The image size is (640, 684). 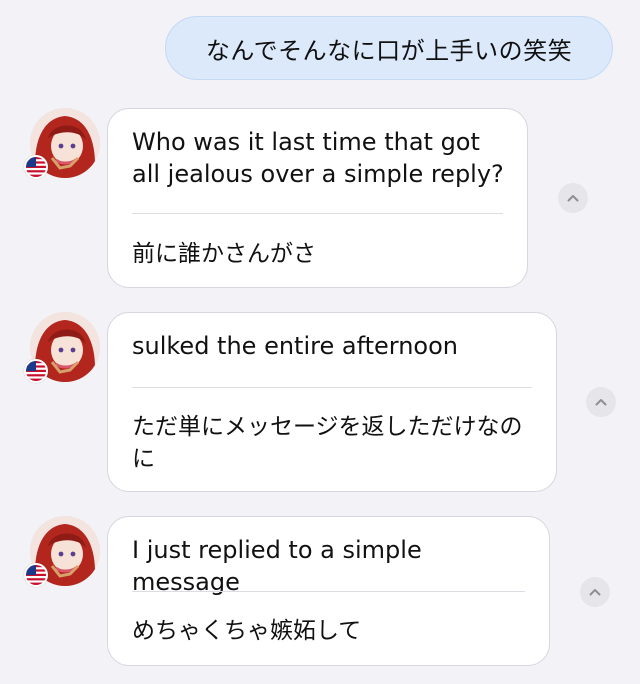 I want to click on original-text: I just replied to a simple message, so click(x=277, y=566).